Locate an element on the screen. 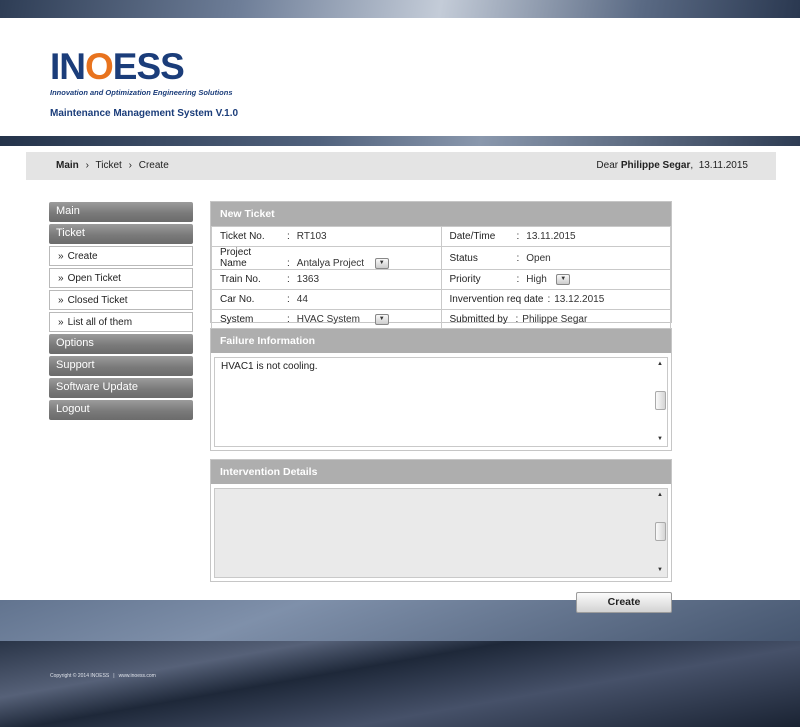  footer-text: Copyright © 2014 INOESS | www.inoess.com is located at coordinates (103, 676).